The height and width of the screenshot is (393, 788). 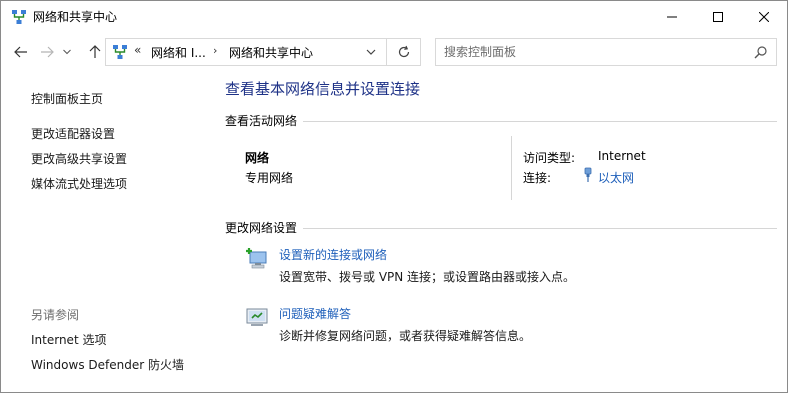 I want to click on sidebar-item-media-streaming: 媒体流式处理选项, so click(x=79, y=183).